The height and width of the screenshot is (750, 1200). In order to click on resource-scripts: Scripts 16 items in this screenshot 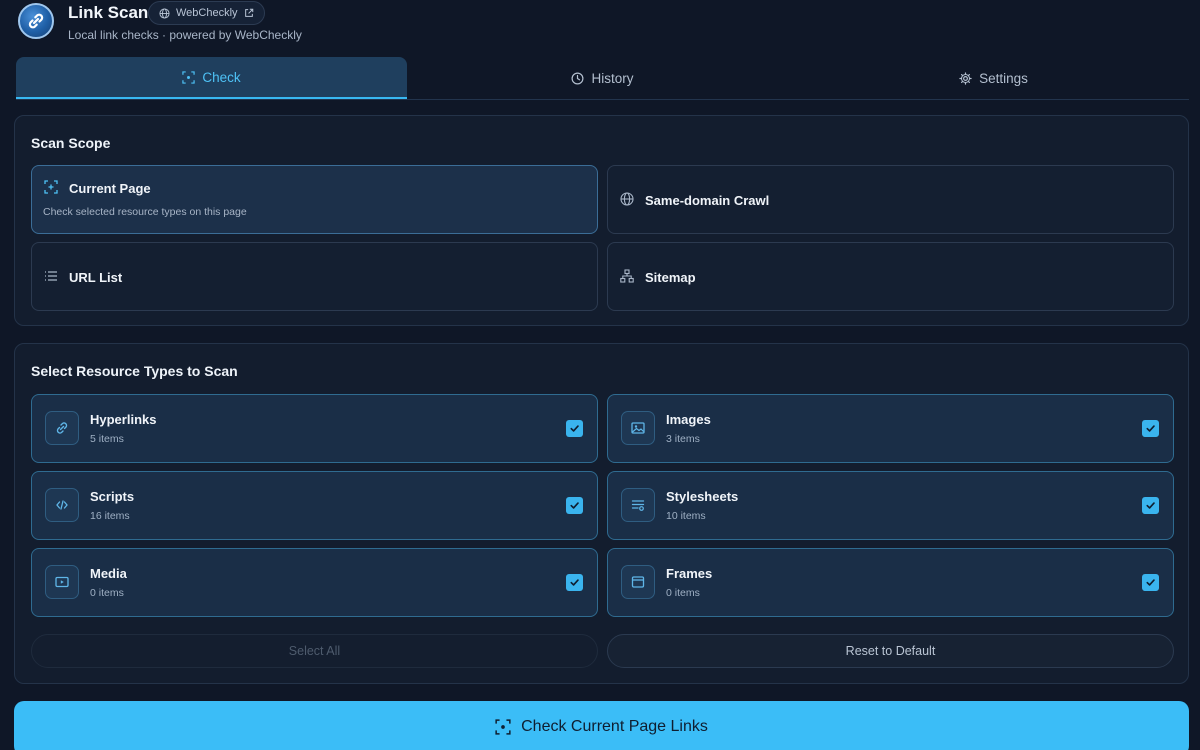, I will do `click(314, 505)`.